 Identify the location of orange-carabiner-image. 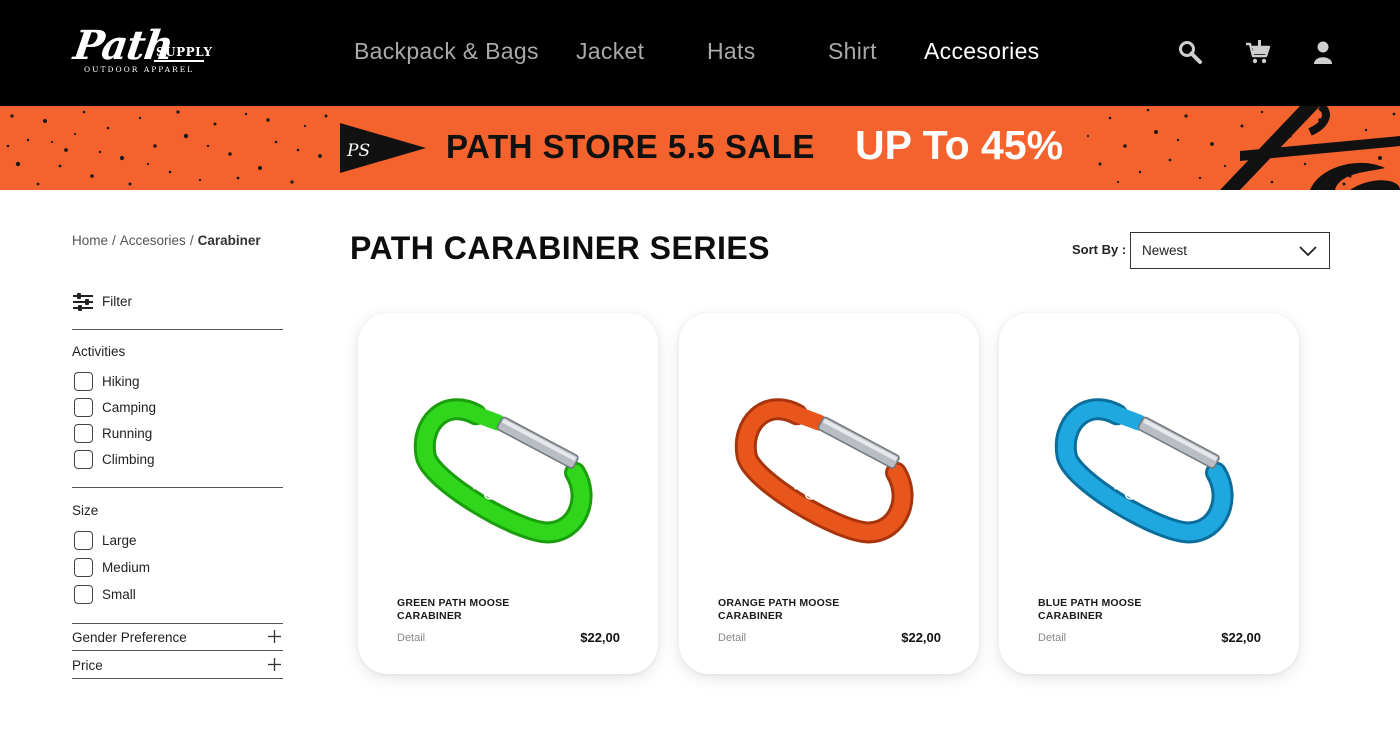
(829, 471).